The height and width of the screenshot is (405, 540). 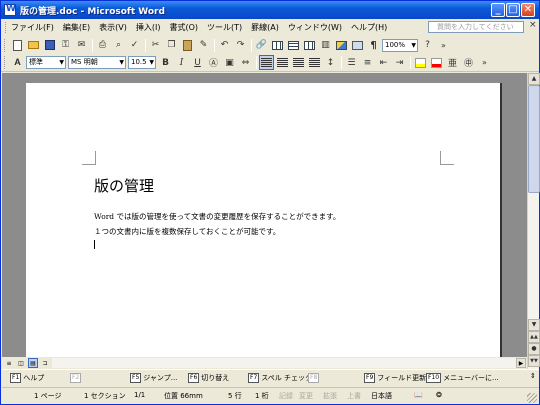 I want to click on document-heading: 版の管理, so click(x=124, y=185).